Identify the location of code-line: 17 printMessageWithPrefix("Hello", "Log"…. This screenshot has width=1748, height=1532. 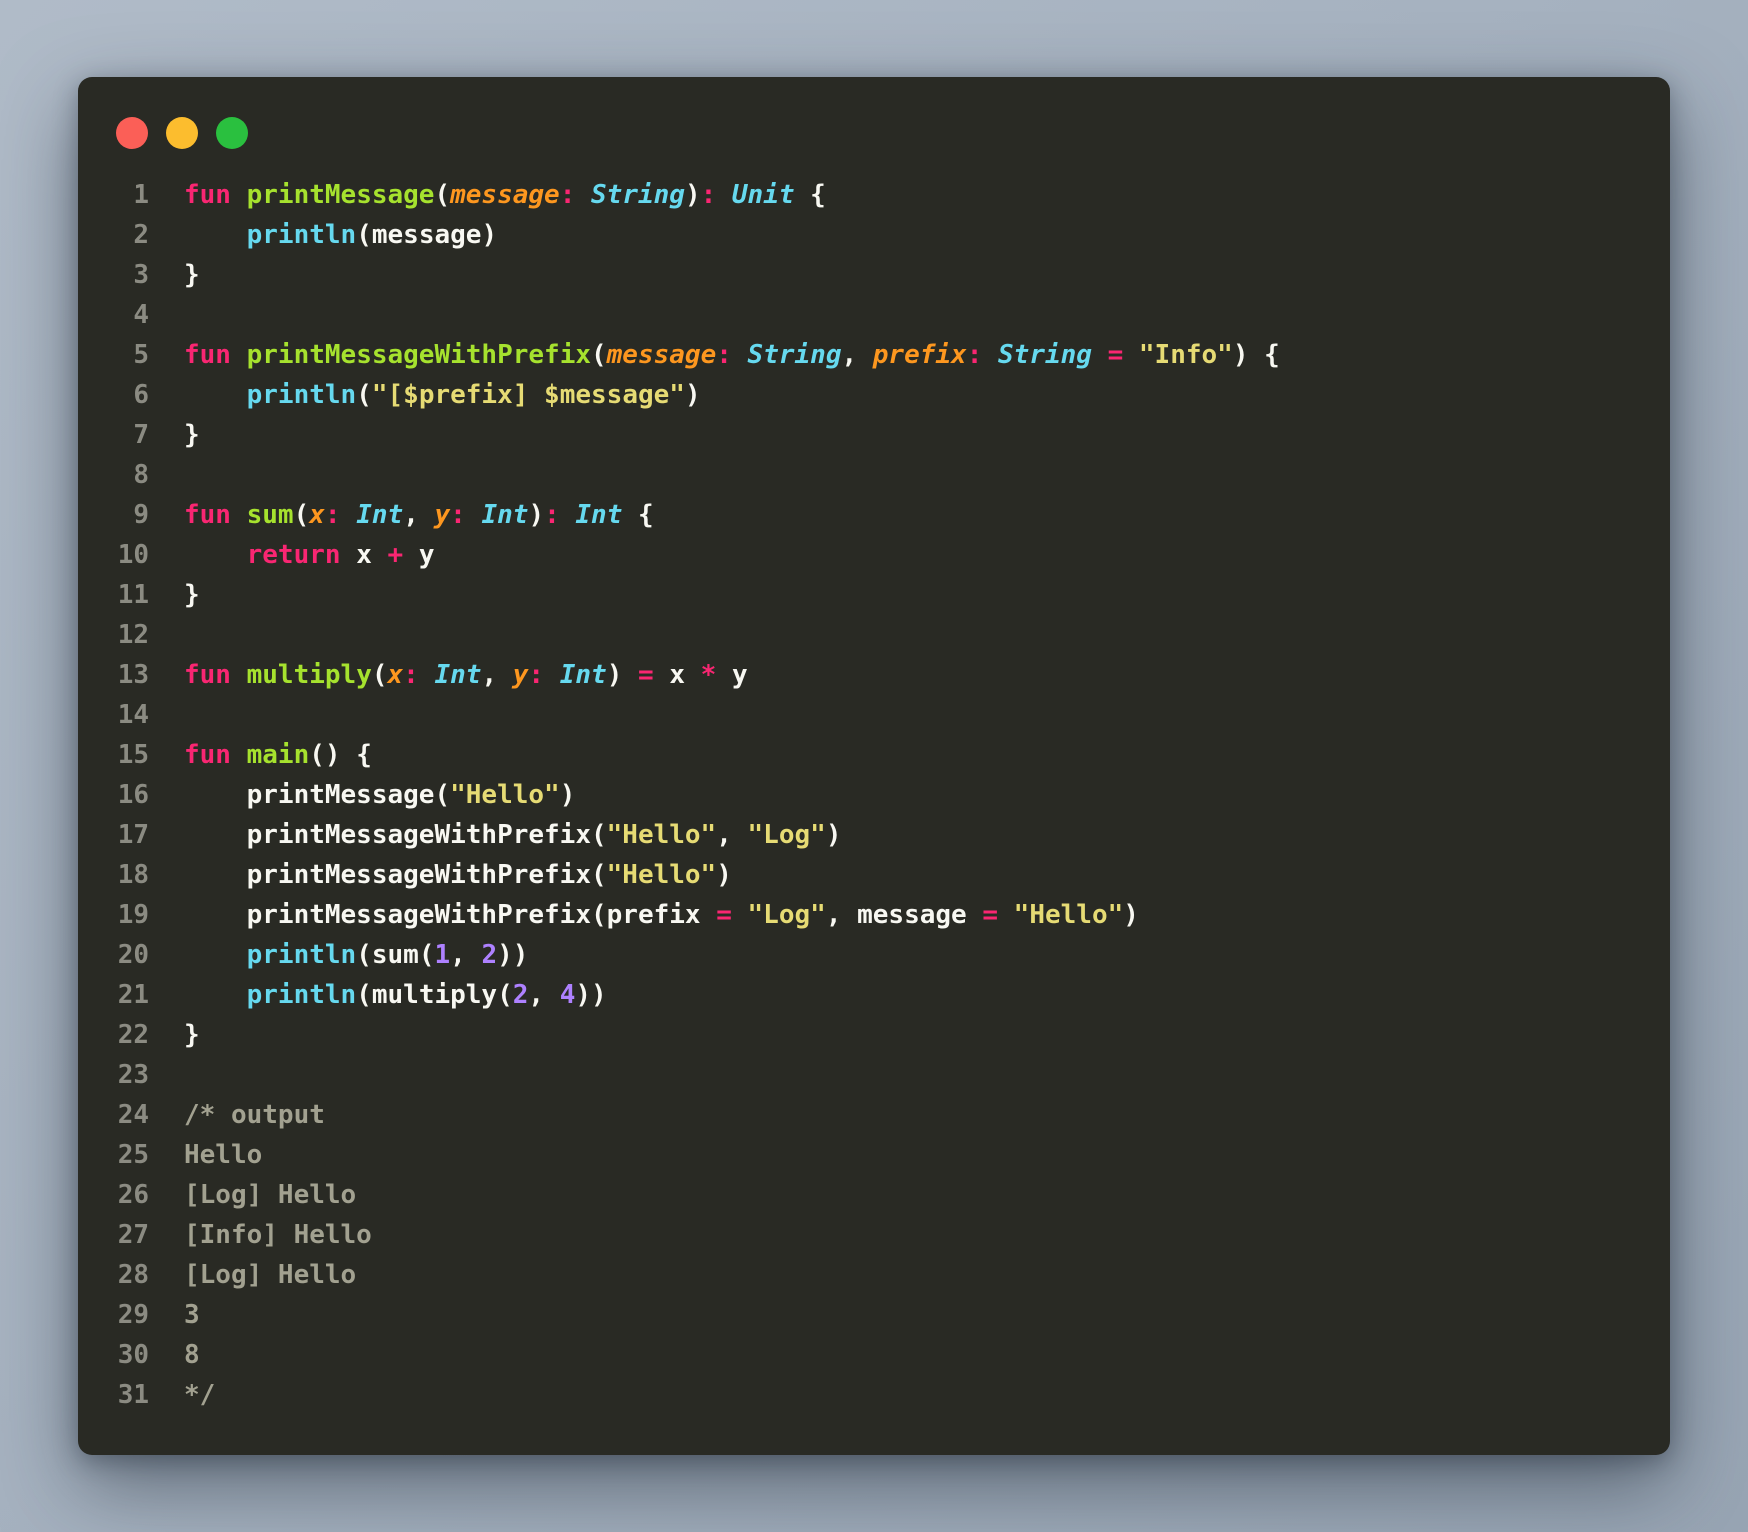
(874, 835).